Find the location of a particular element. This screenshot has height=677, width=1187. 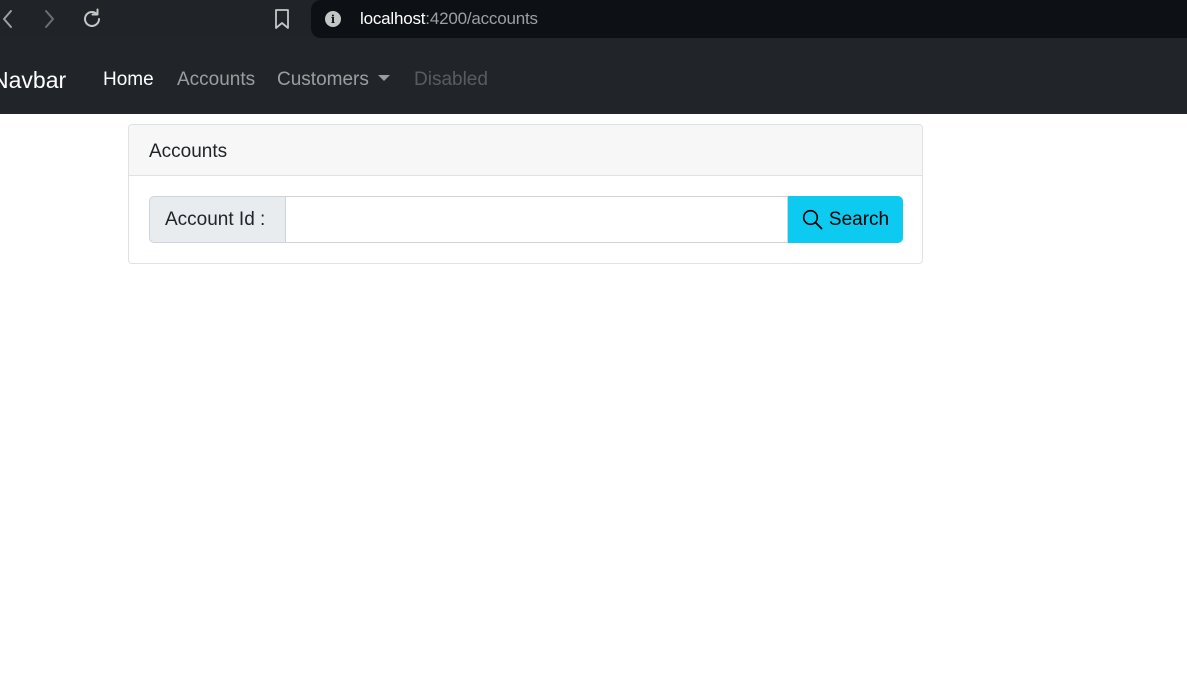

chevron-left-icon is located at coordinates (7, 19).